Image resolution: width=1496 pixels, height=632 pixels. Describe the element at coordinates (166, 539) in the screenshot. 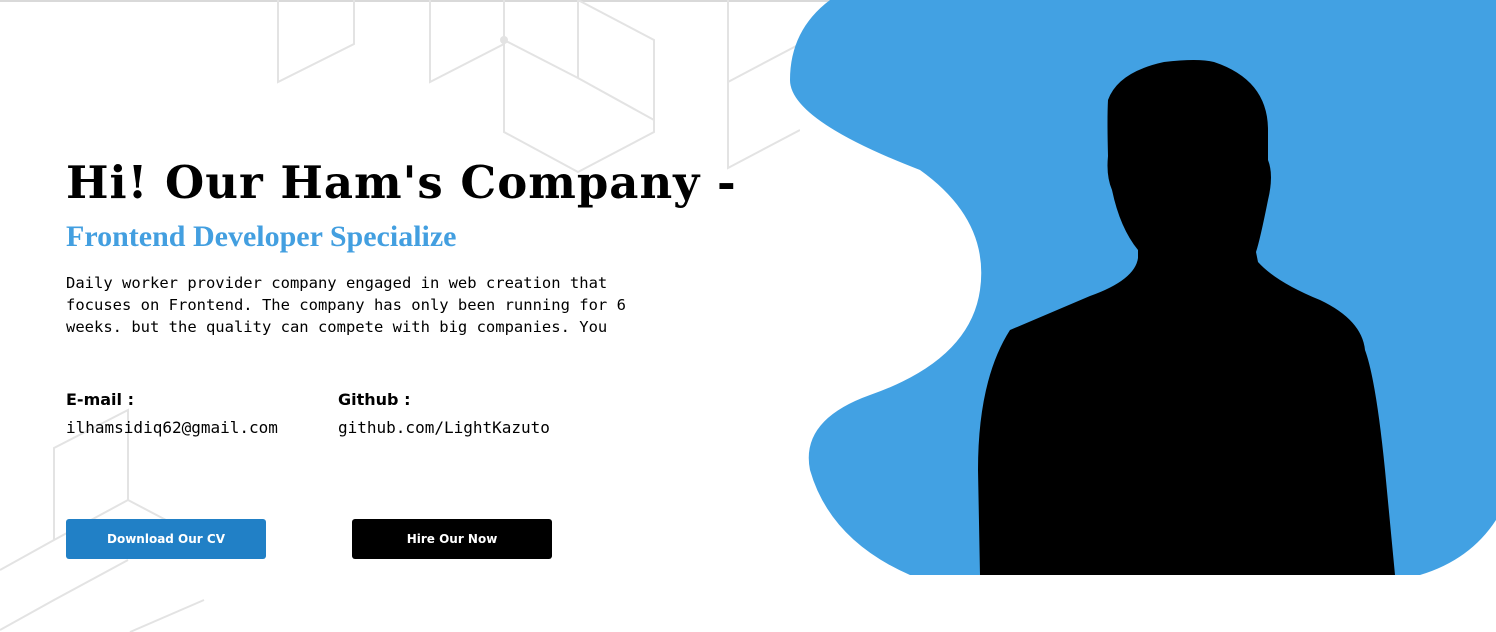

I see `download-cv-button: Download Our CV` at that location.